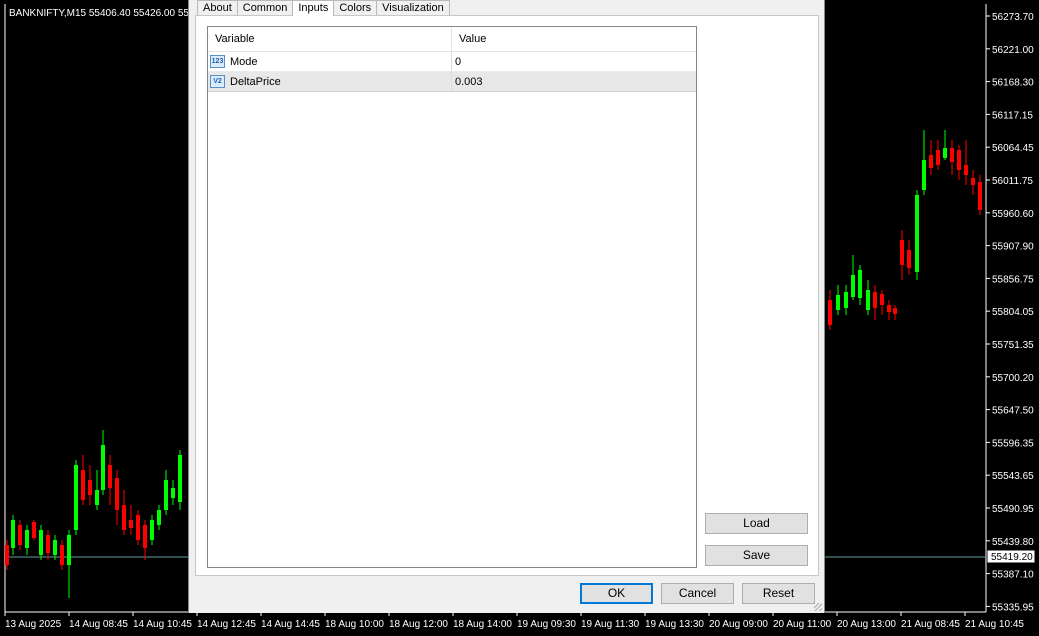 This screenshot has height=636, width=1039. I want to click on time-tick-label: 19 Aug 09:30, so click(546, 624).